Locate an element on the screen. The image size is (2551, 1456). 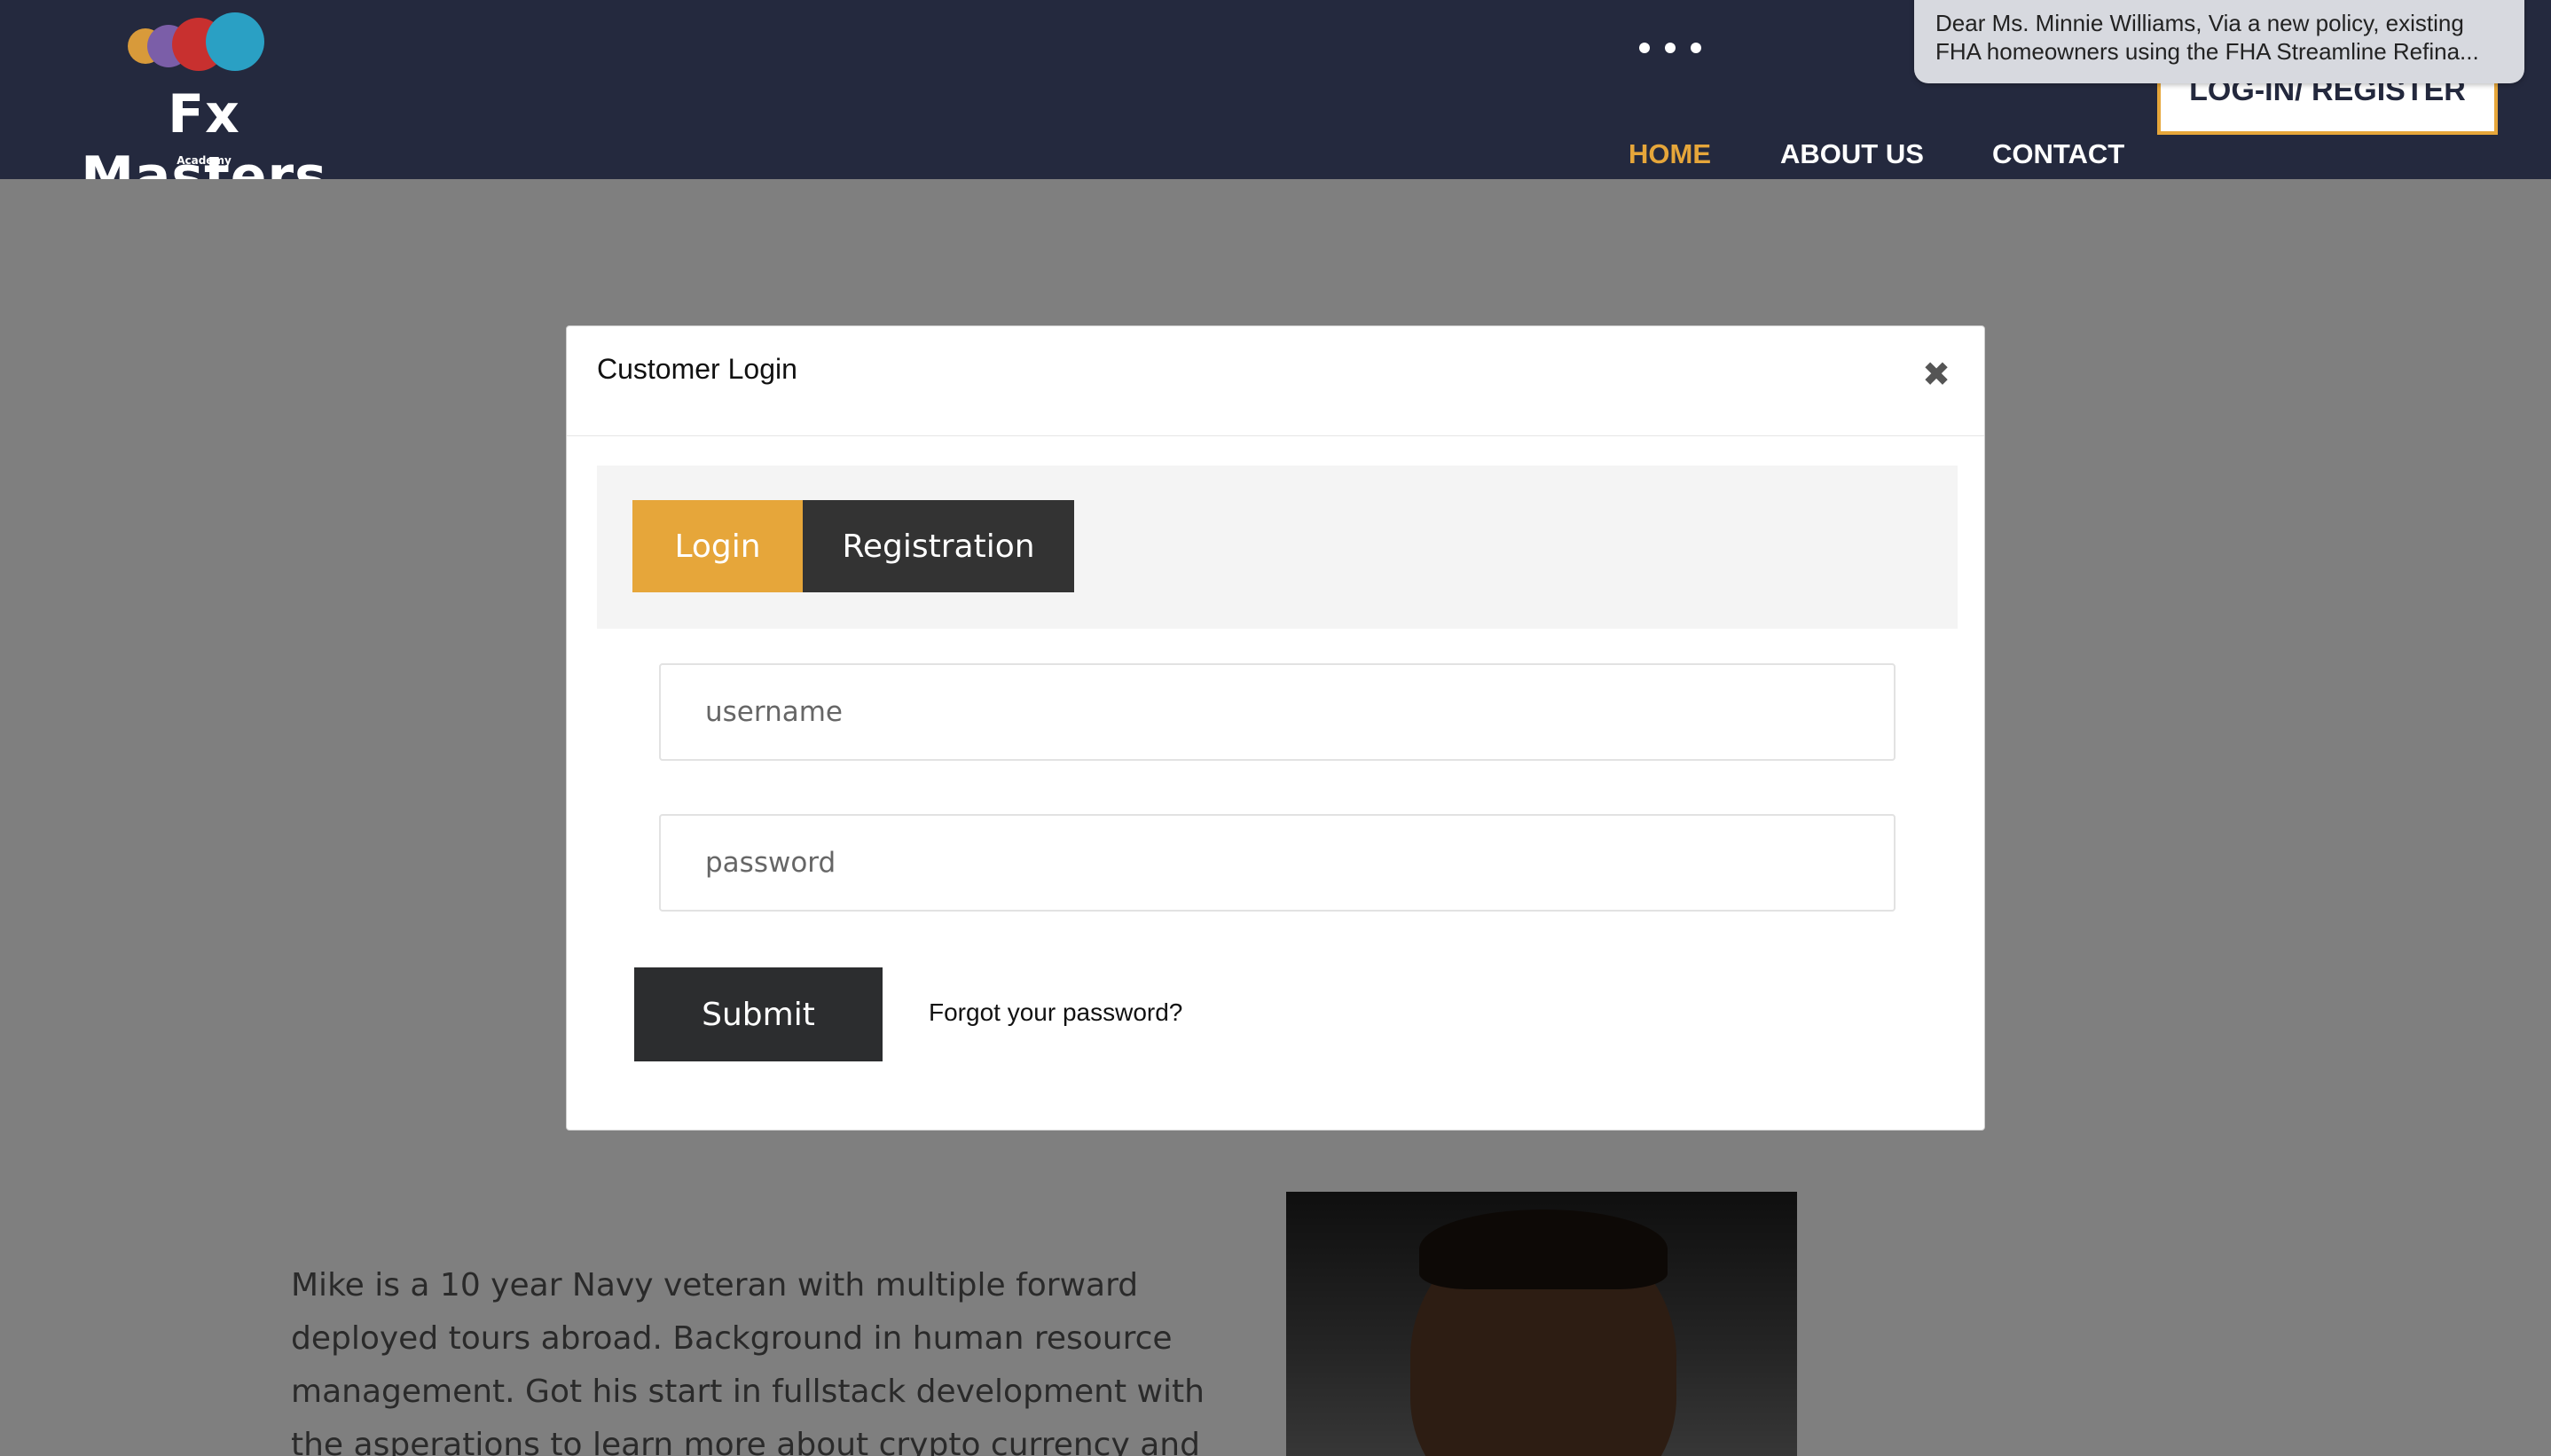
modal-header: Customer Login ✖ is located at coordinates (1275, 381).